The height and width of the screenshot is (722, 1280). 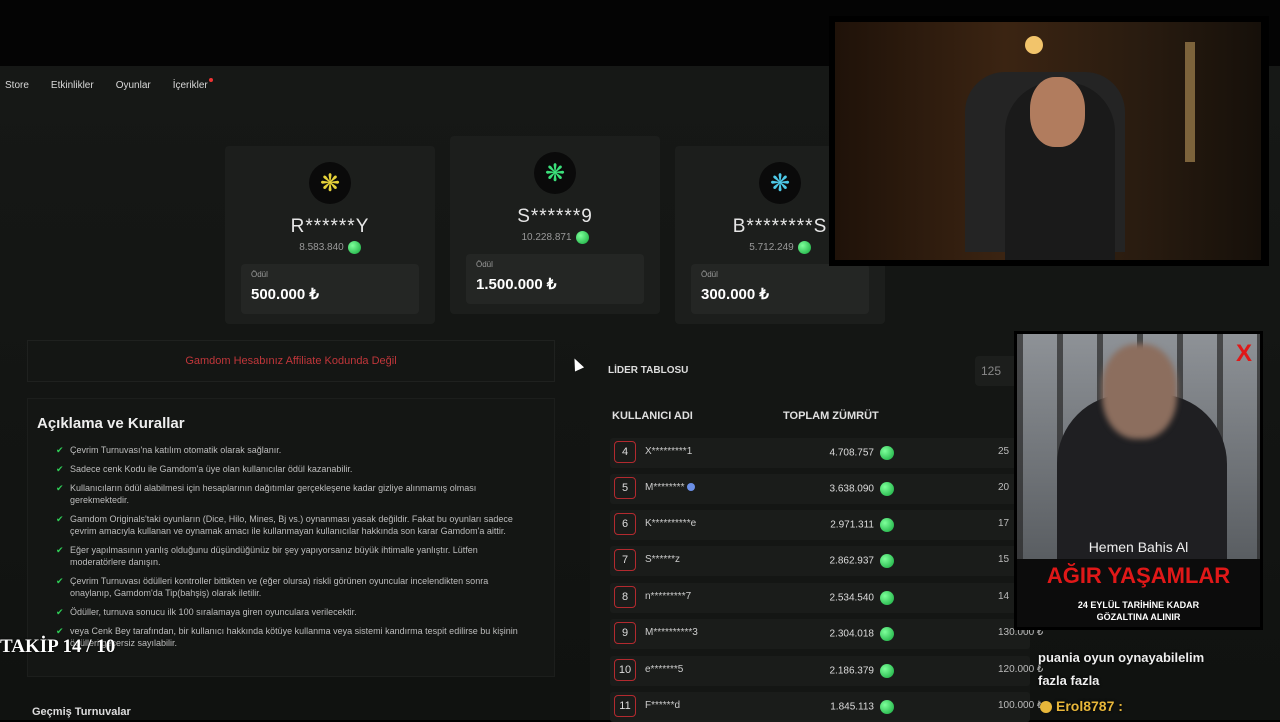 What do you see at coordinates (671, 632) in the screenshot?
I see `row-username: M**********3` at bounding box center [671, 632].